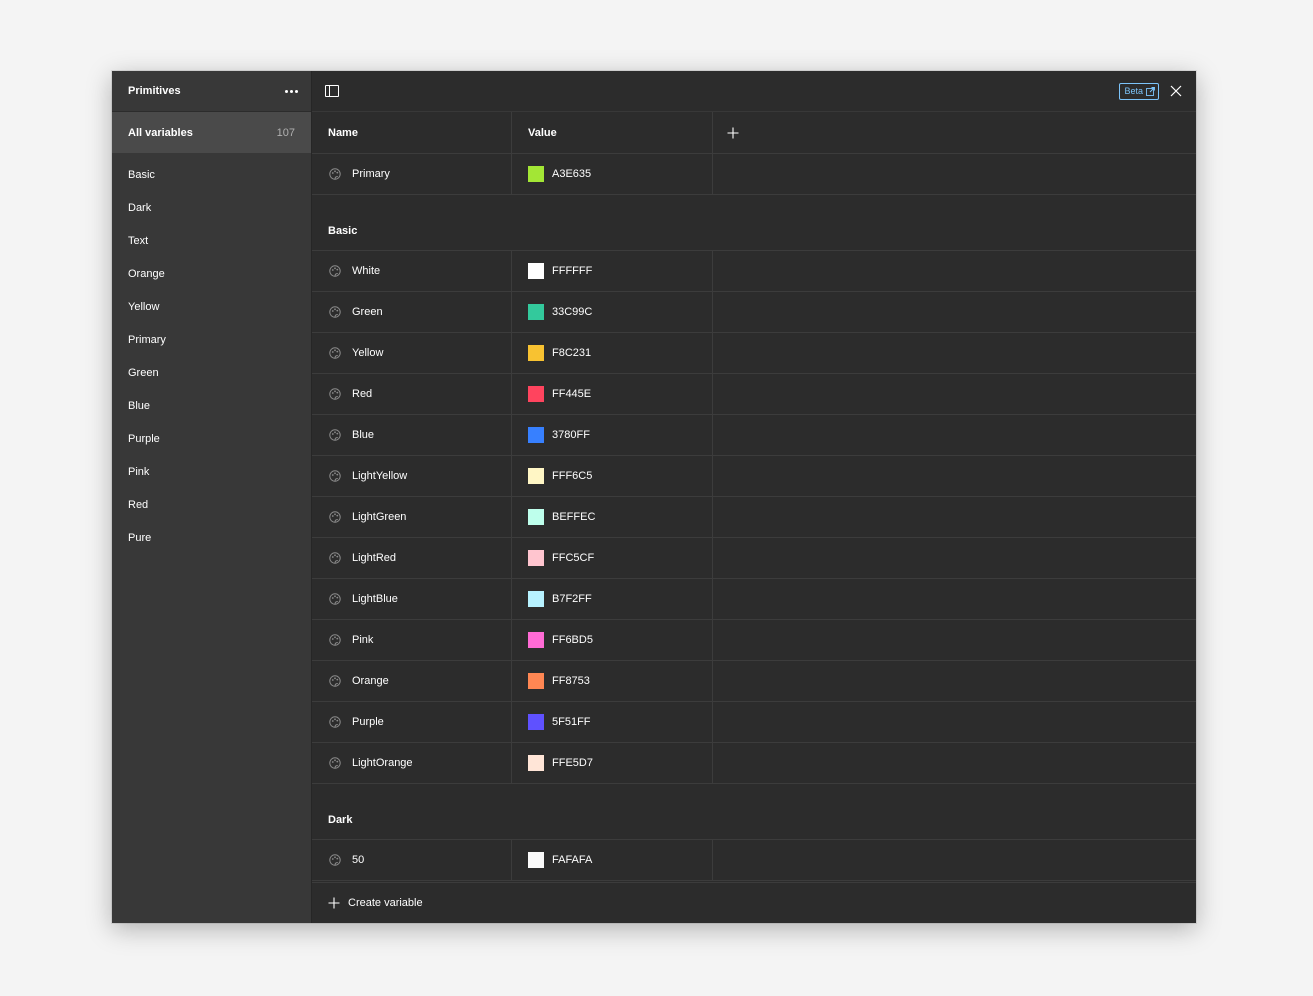 The height and width of the screenshot is (996, 1313). I want to click on table-row: LightOrange FFE5D7, so click(754, 763).